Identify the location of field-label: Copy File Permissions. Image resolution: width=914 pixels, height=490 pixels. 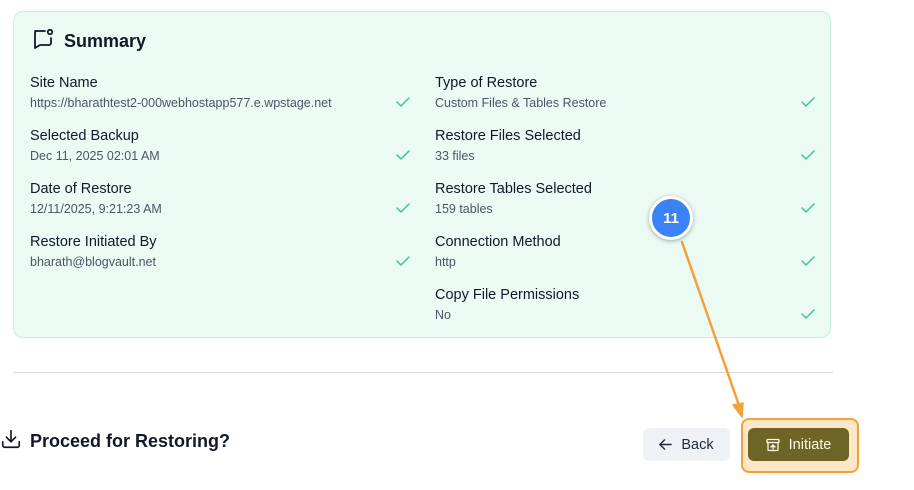
(507, 295).